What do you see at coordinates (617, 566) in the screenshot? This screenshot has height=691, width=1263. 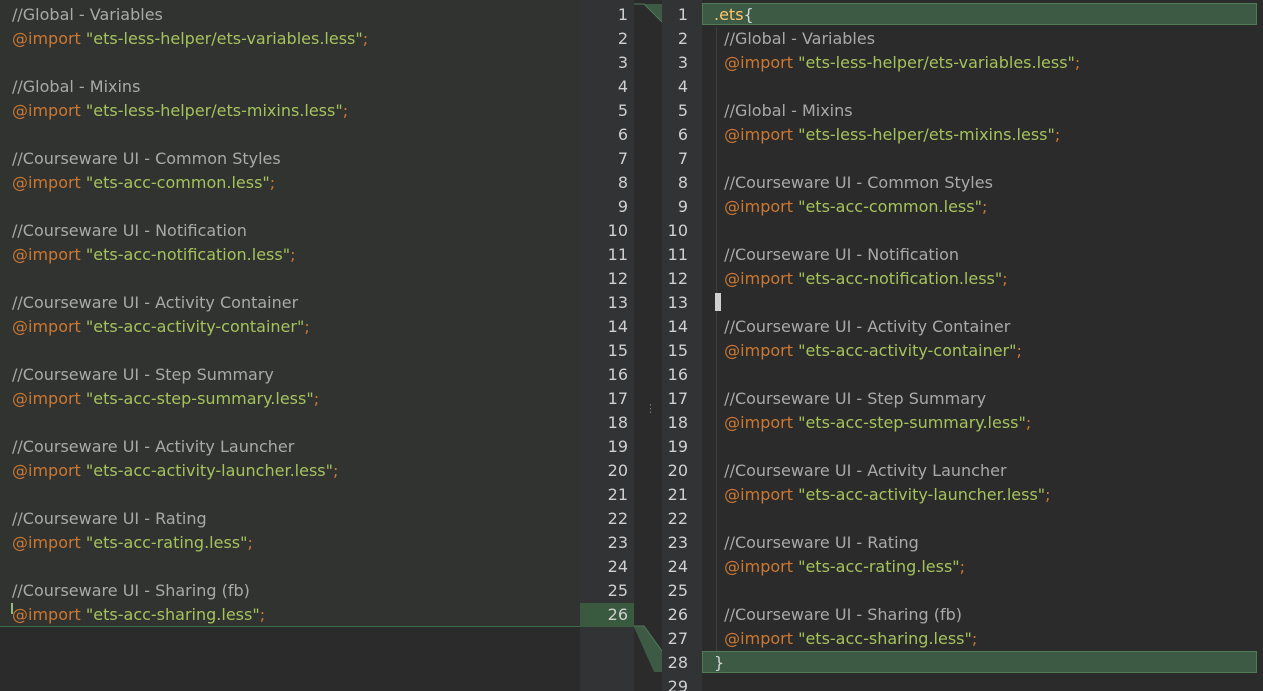 I see `line-number: 24` at bounding box center [617, 566].